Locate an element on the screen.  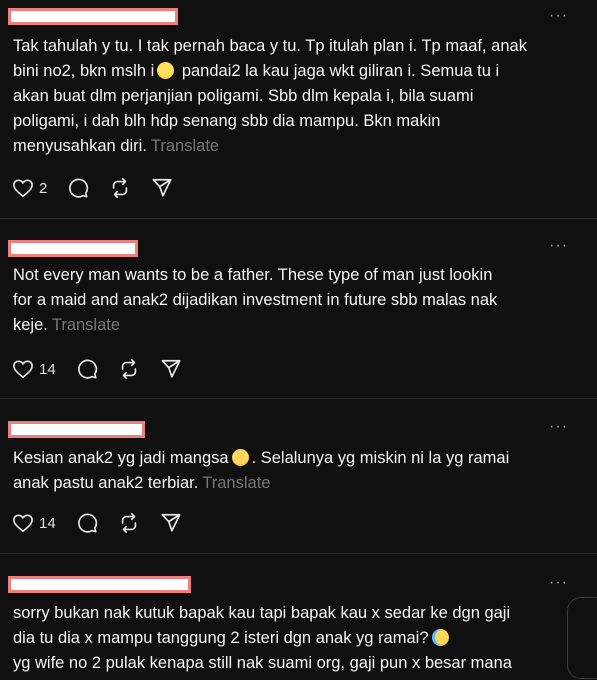
post-actions: 2 is located at coordinates (102, 188).